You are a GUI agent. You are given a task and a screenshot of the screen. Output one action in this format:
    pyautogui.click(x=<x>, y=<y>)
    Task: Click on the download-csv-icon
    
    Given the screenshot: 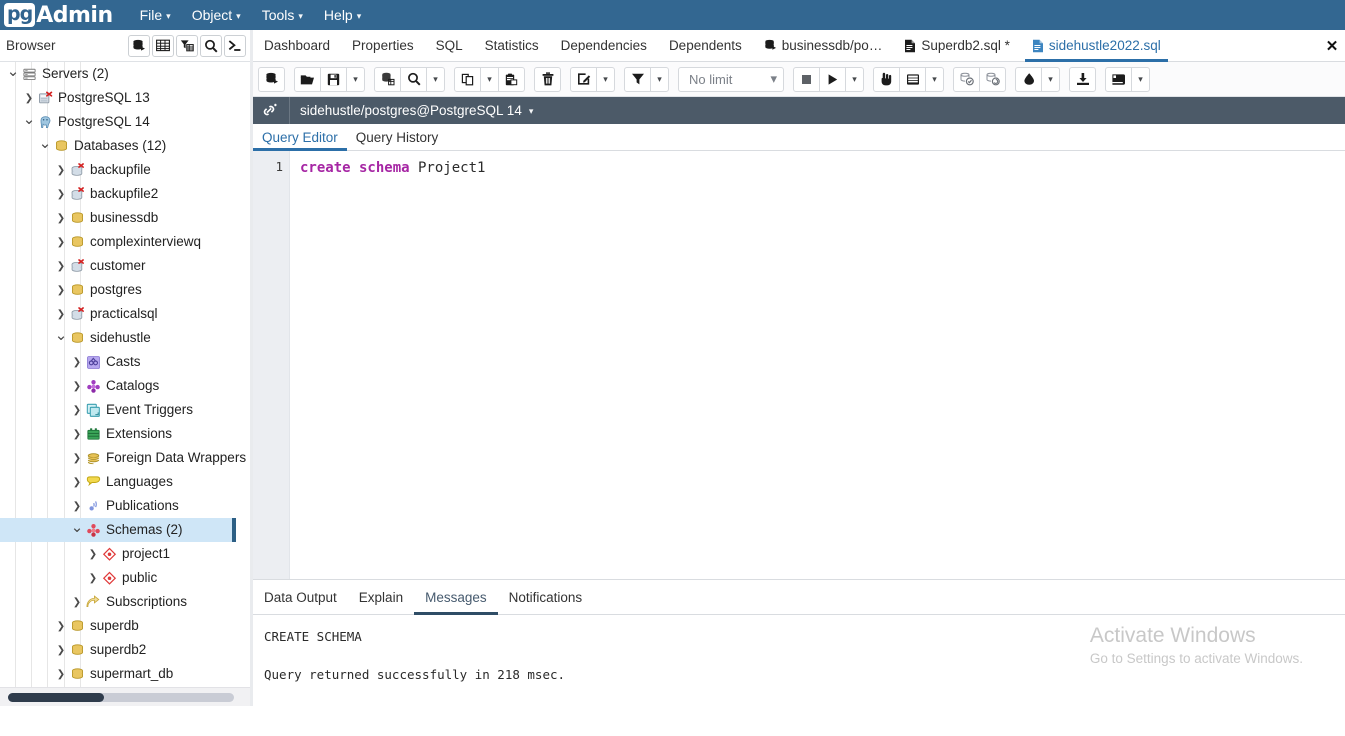 What is the action you would take?
    pyautogui.click(x=1082, y=79)
    